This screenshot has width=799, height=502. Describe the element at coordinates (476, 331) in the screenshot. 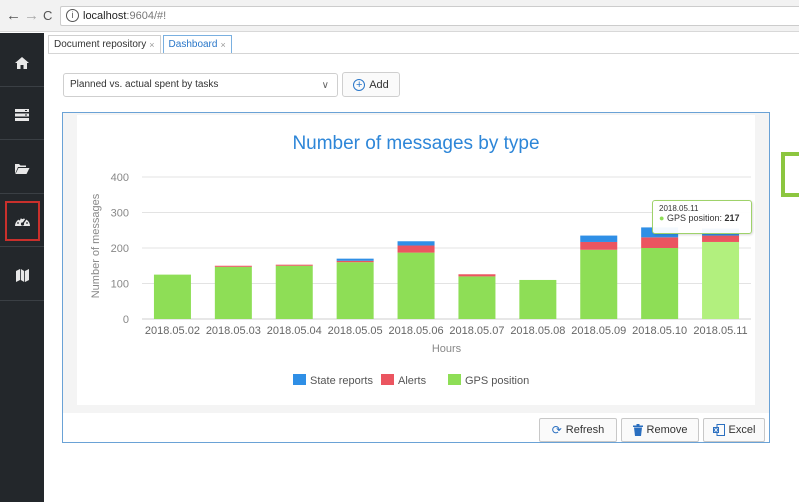

I see `x-tick-label: 2018.05.07` at that location.